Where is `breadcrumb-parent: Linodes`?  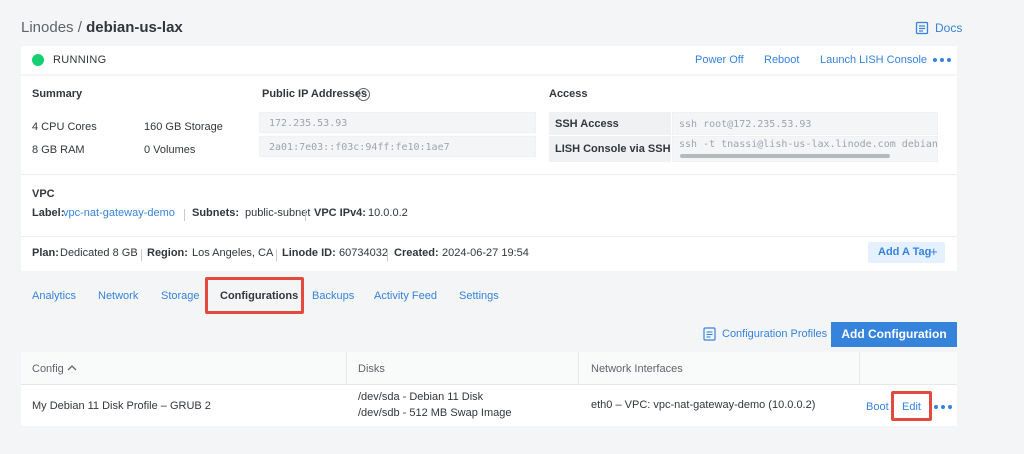
breadcrumb-parent: Linodes is located at coordinates (47, 27).